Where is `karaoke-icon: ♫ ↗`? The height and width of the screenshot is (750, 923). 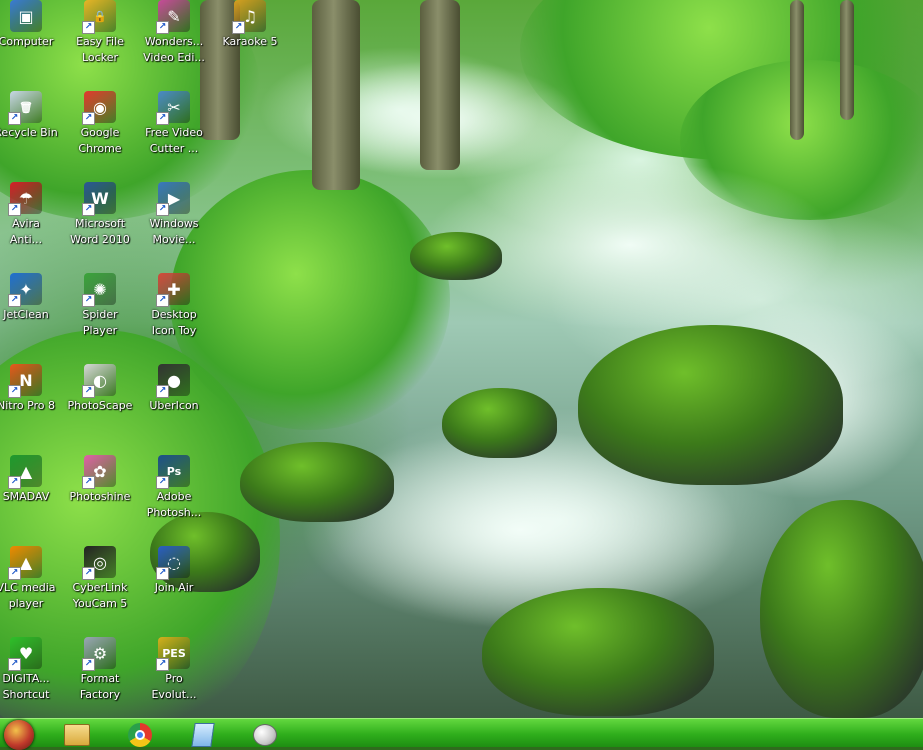 karaoke-icon: ♫ ↗ is located at coordinates (249, 17).